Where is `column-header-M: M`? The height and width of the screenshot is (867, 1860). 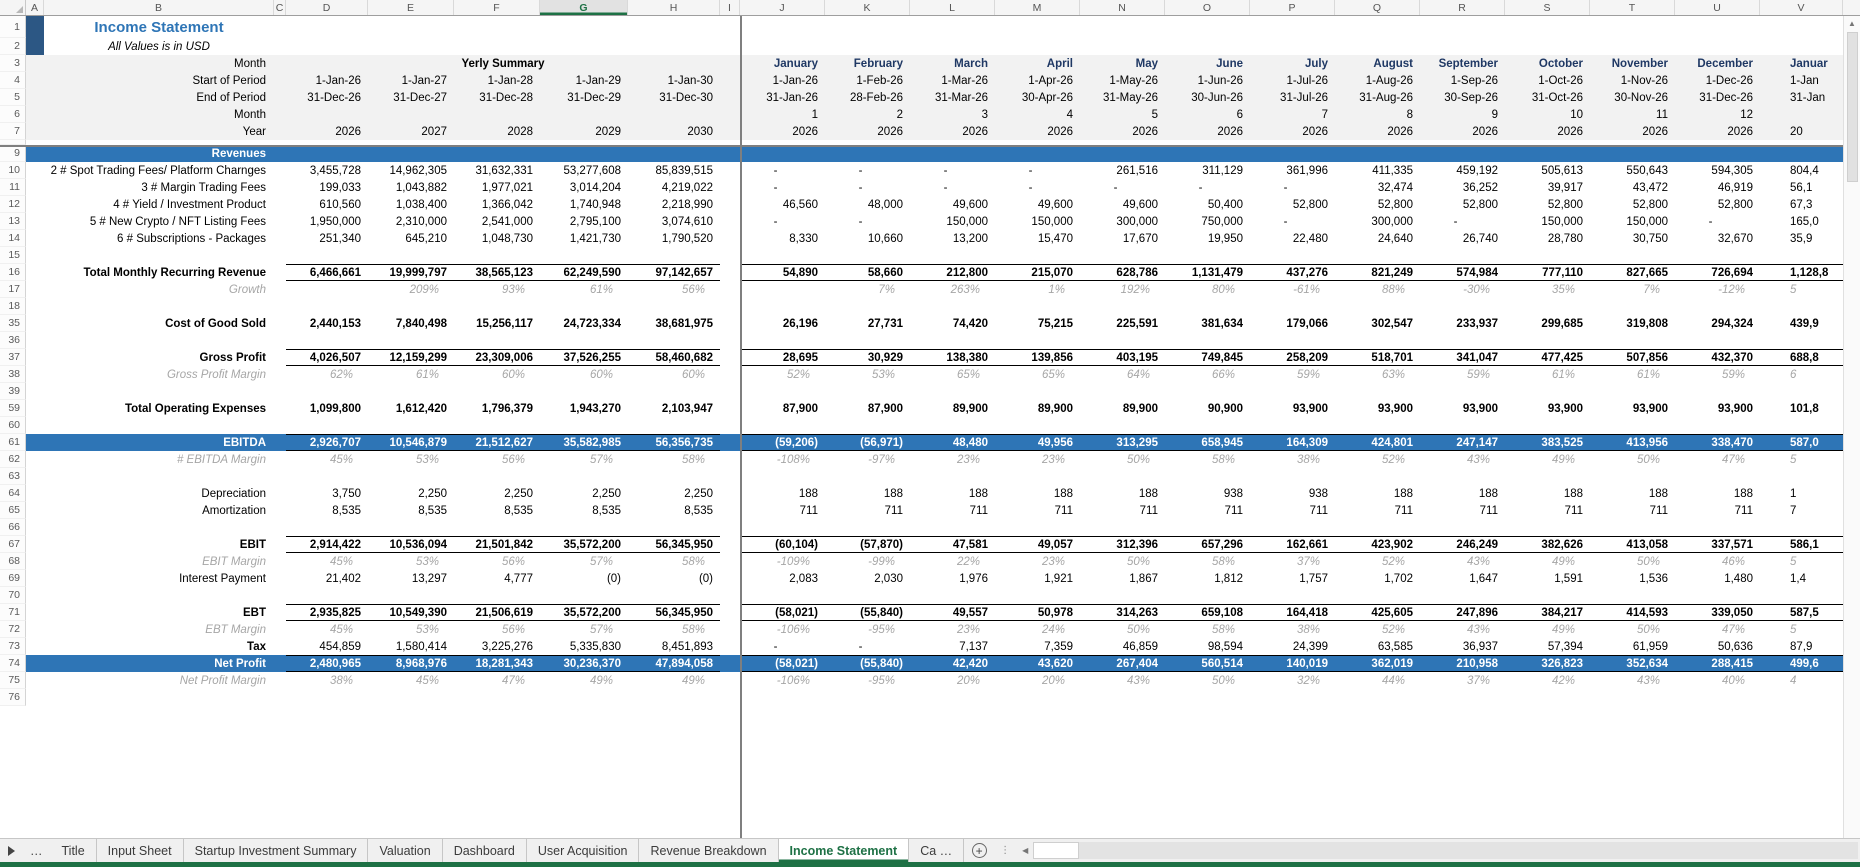 column-header-M: M is located at coordinates (1037, 7).